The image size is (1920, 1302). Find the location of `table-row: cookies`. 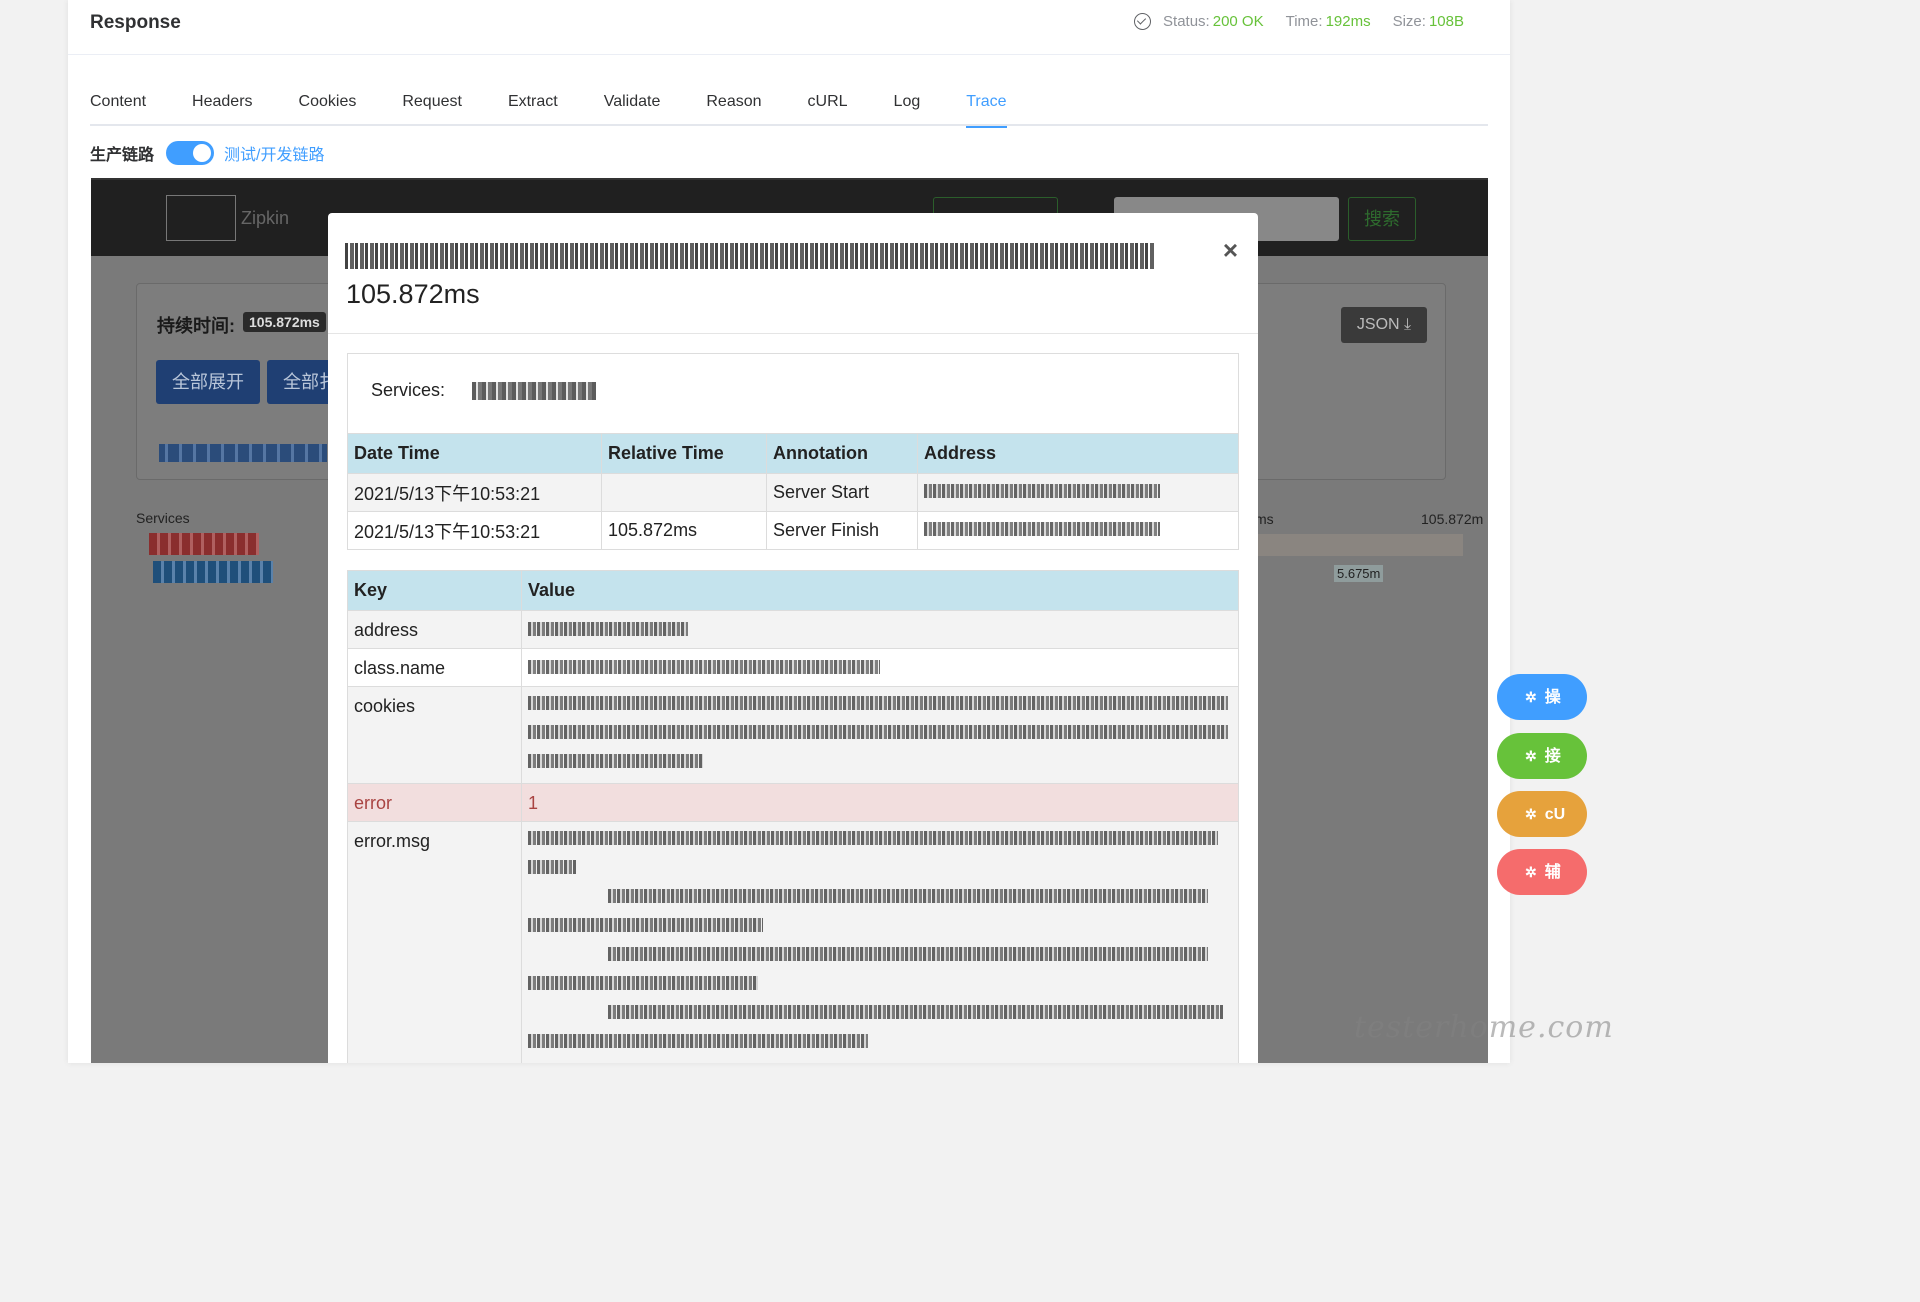

table-row: cookies is located at coordinates (793, 735).